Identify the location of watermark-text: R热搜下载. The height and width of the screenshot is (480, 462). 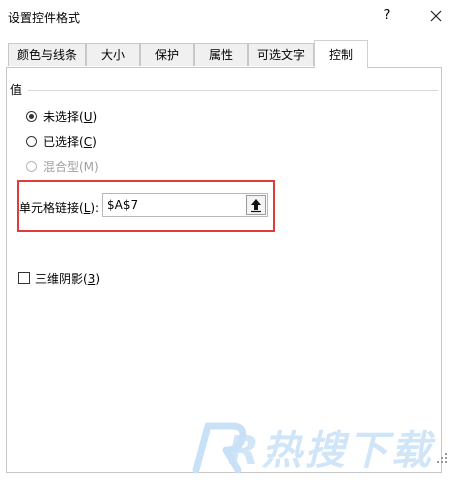
(331, 451).